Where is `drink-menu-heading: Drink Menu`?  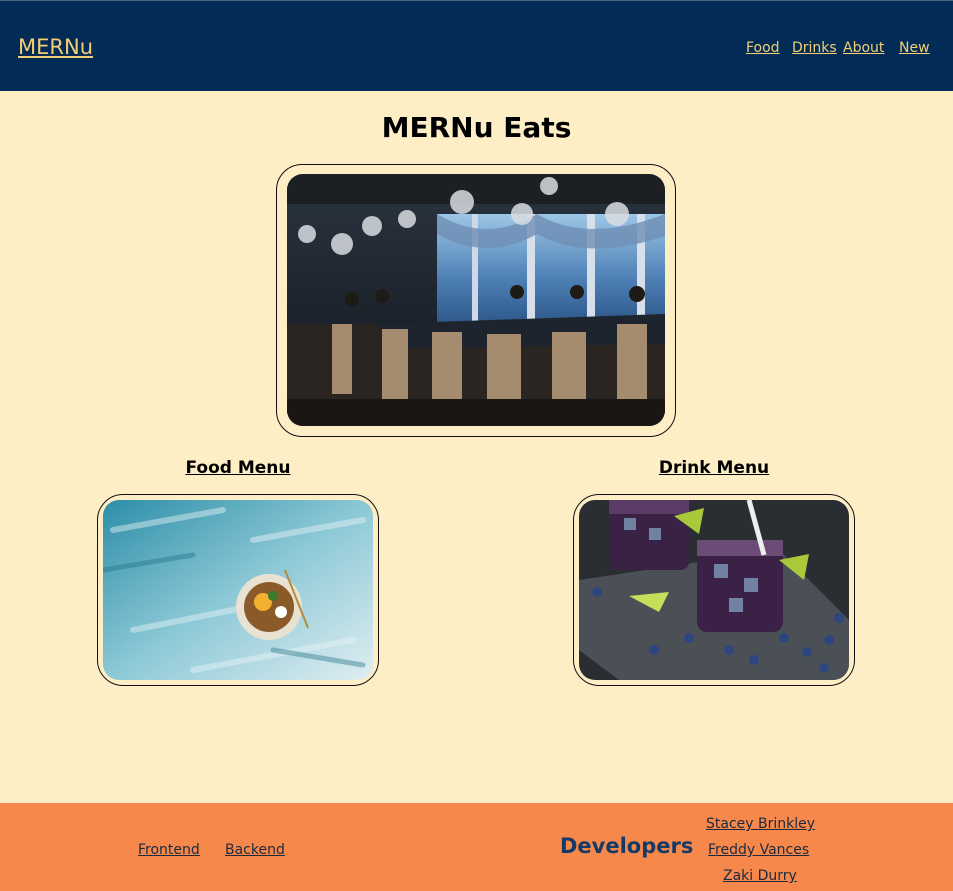 drink-menu-heading: Drink Menu is located at coordinates (714, 468).